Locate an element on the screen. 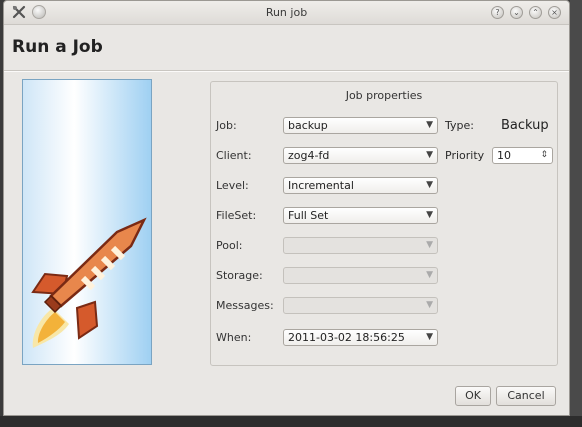 This screenshot has width=582, height=427. rocket-image-panel is located at coordinates (87, 222).